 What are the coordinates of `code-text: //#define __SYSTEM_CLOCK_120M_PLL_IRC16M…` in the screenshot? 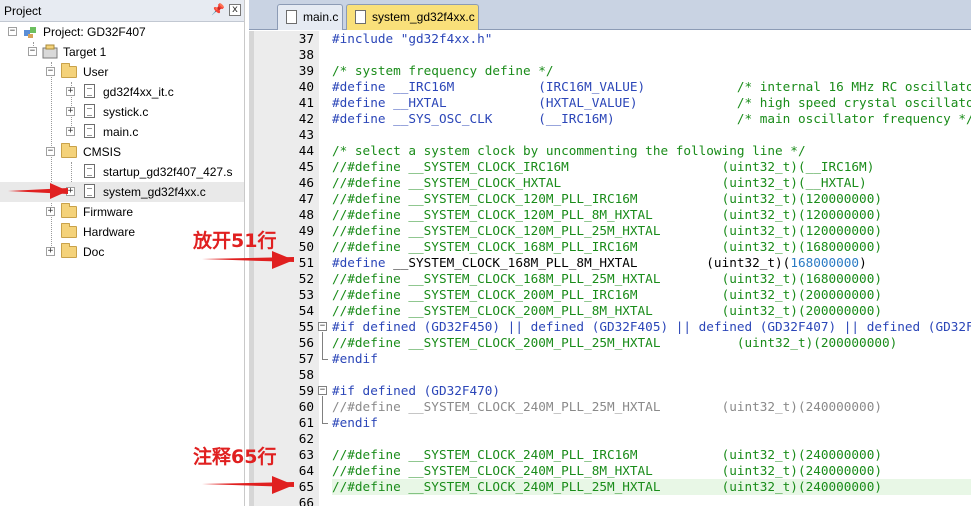 It's located at (651, 199).